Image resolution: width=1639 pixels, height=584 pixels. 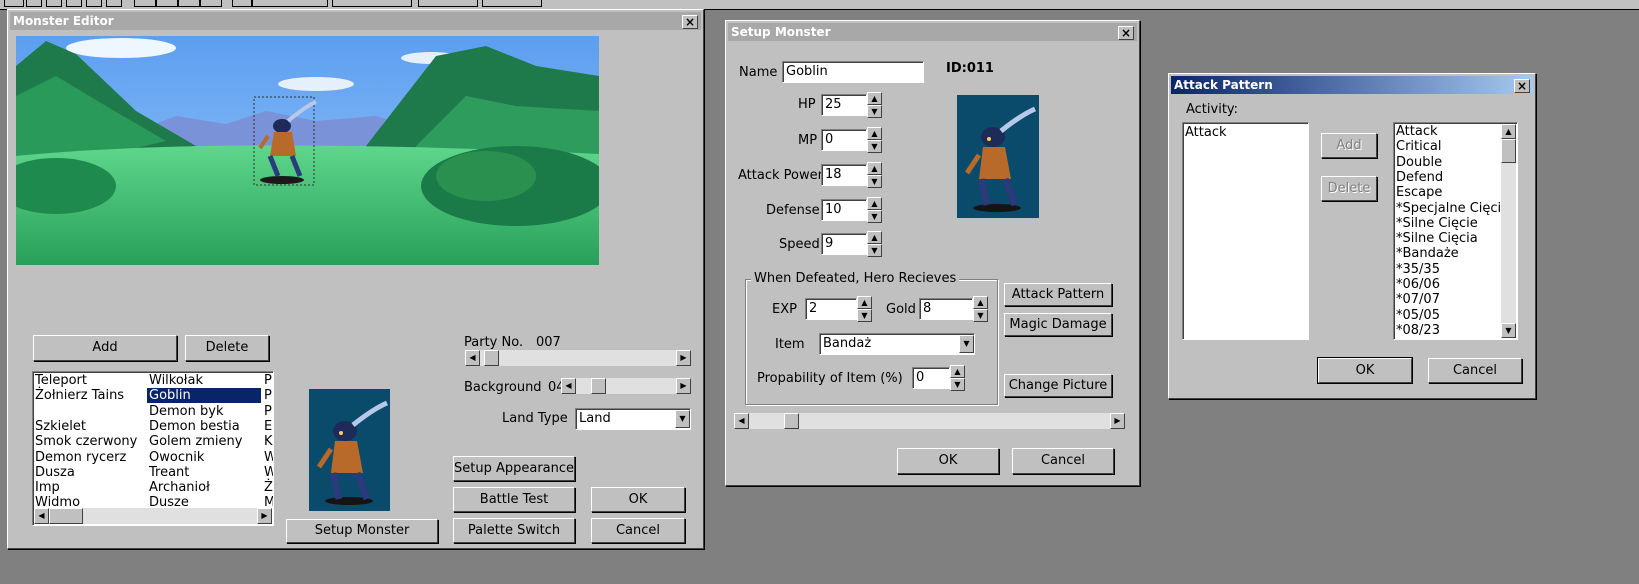 What do you see at coordinates (1452, 208) in the screenshot?
I see `pattern-option-item: *Specjalne Cięcia` at bounding box center [1452, 208].